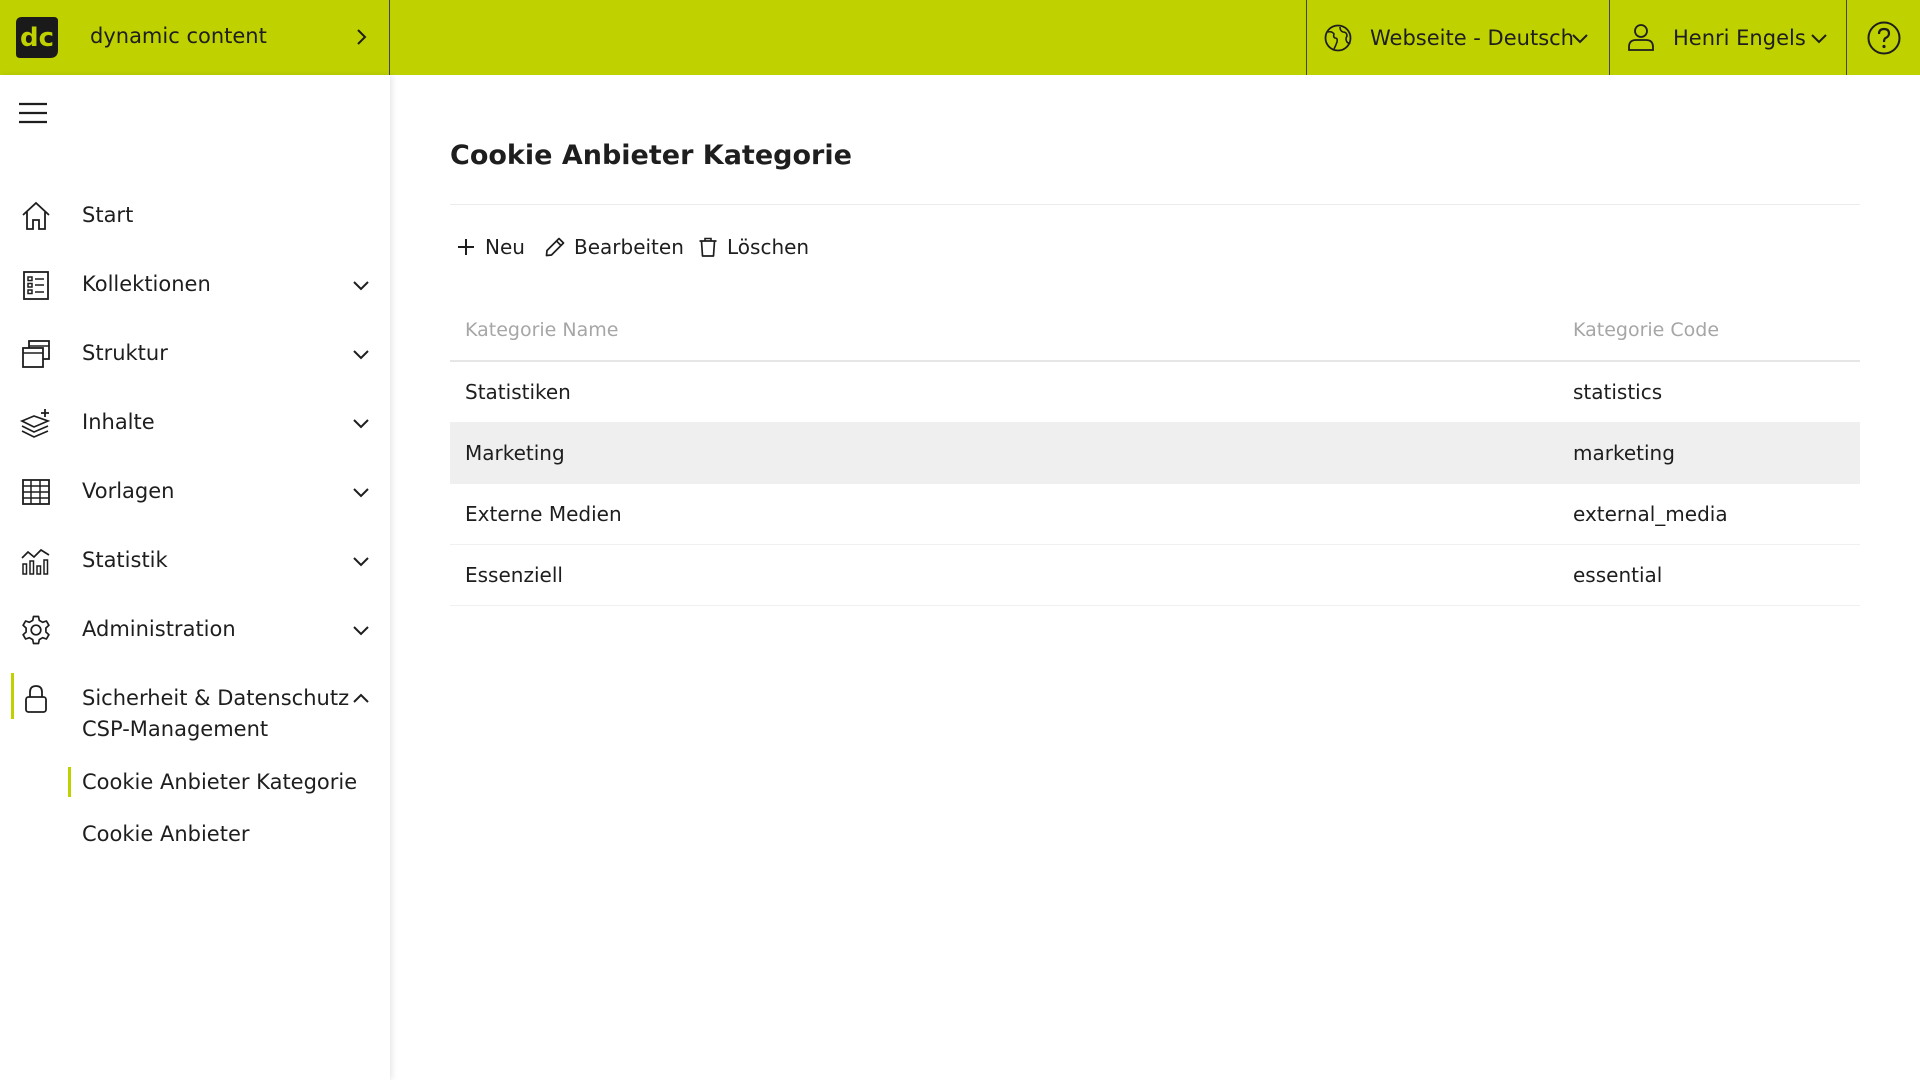 The width and height of the screenshot is (1920, 1080). Describe the element at coordinates (159, 629) in the screenshot. I see `sidebar-item-label: Administration` at that location.